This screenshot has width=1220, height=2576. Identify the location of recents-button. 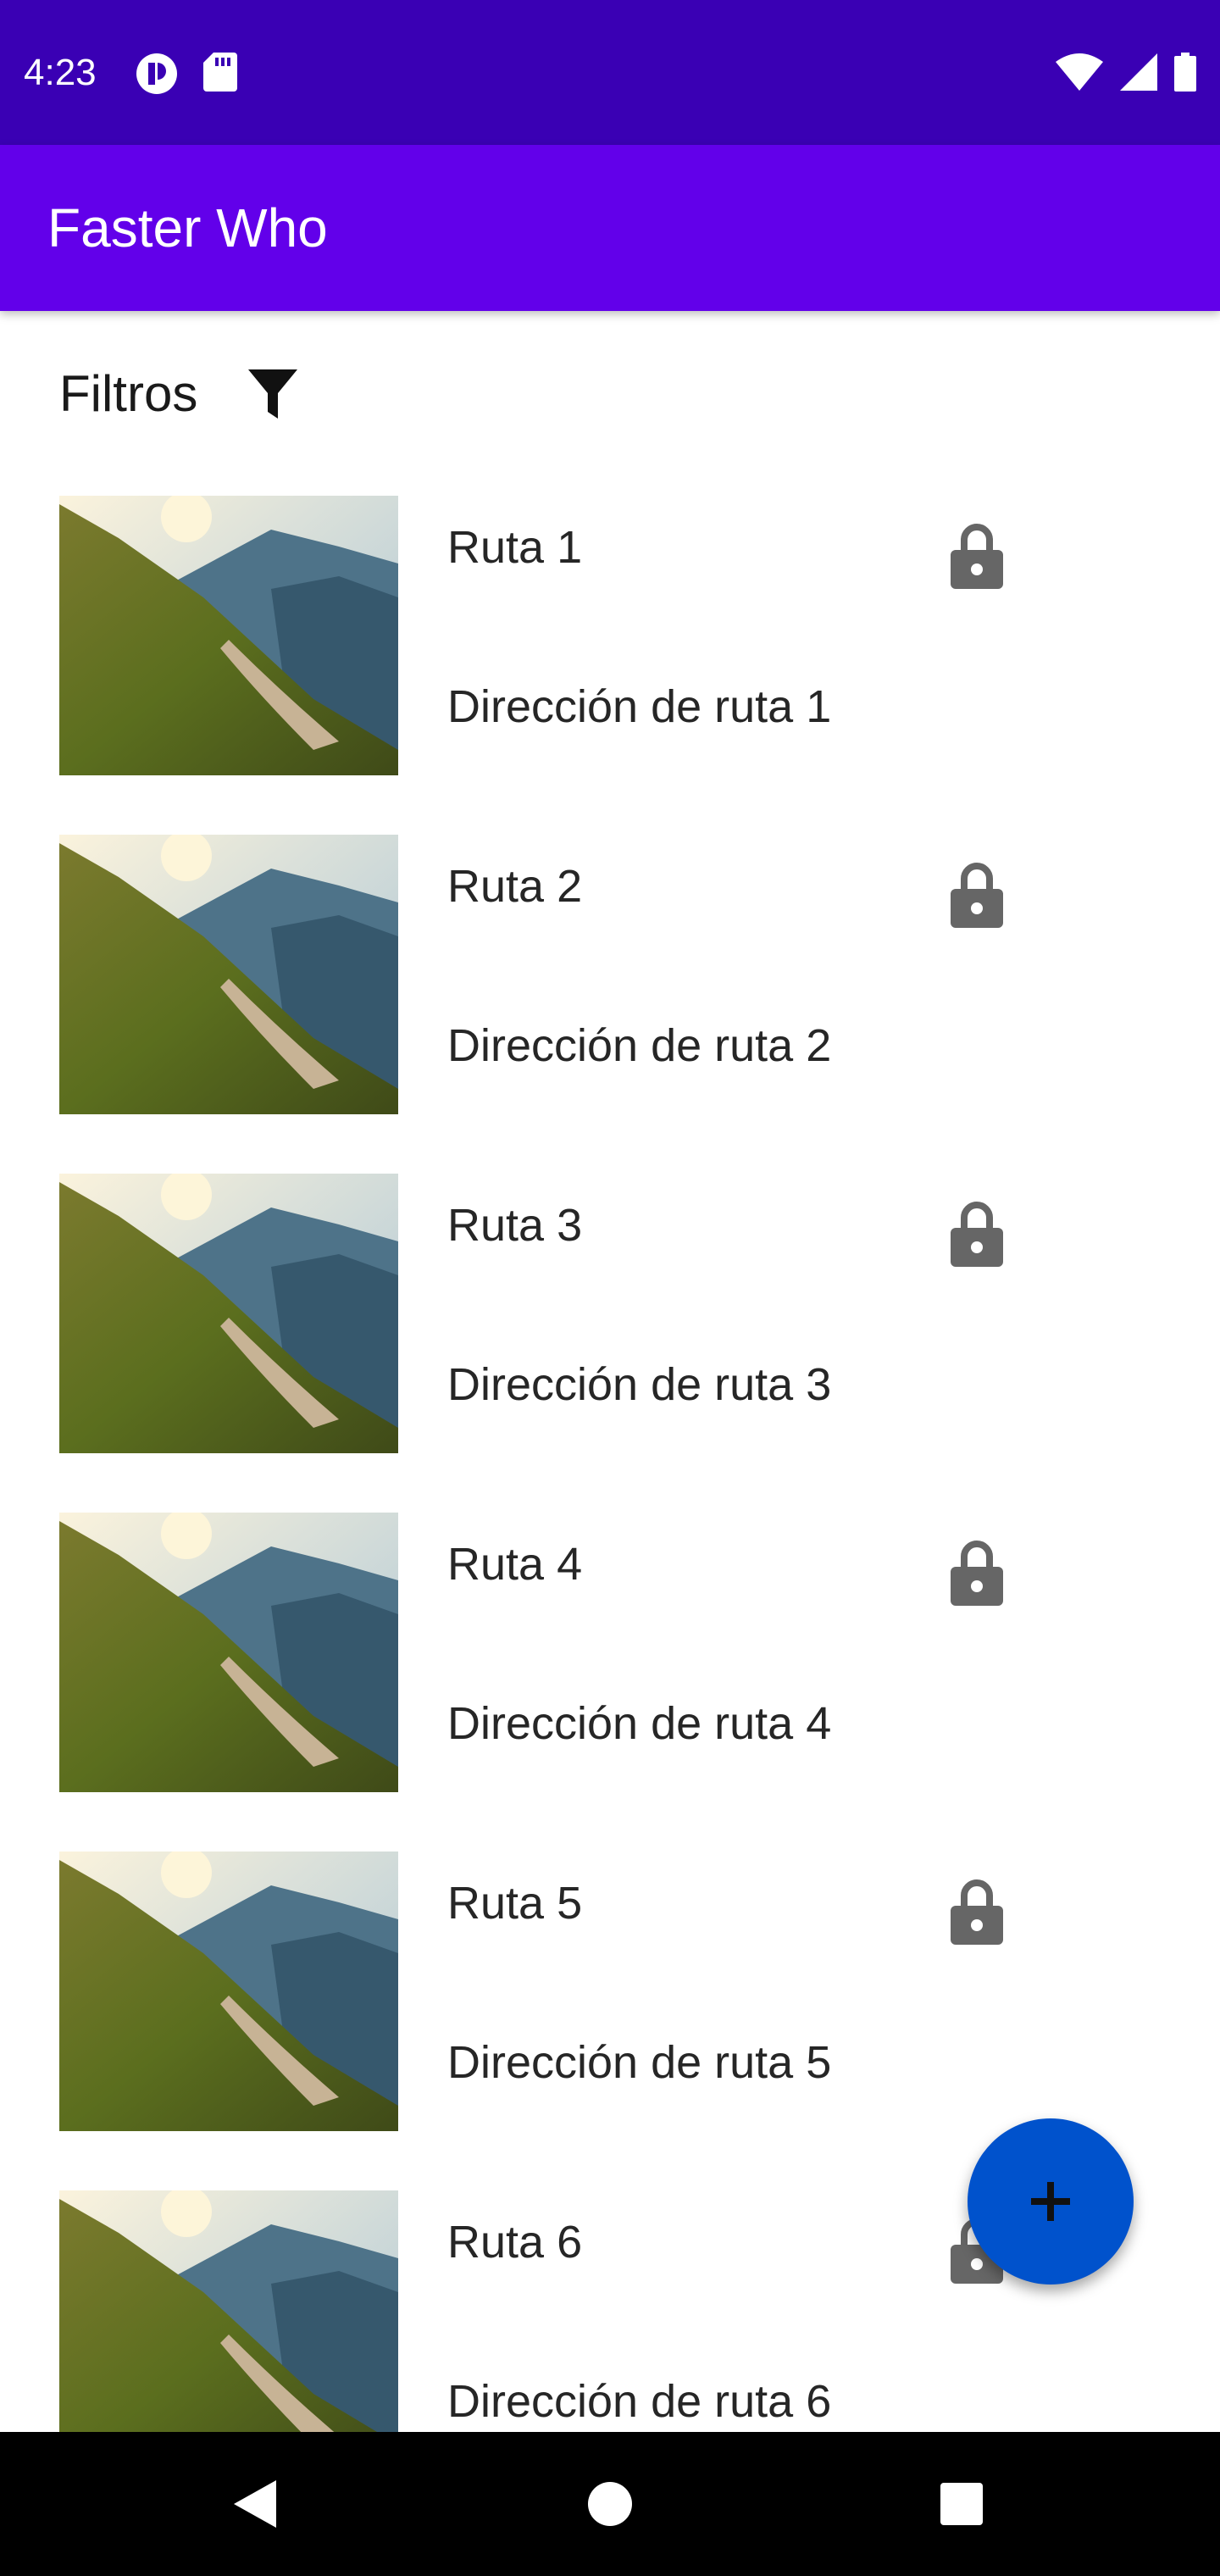
(961, 2504).